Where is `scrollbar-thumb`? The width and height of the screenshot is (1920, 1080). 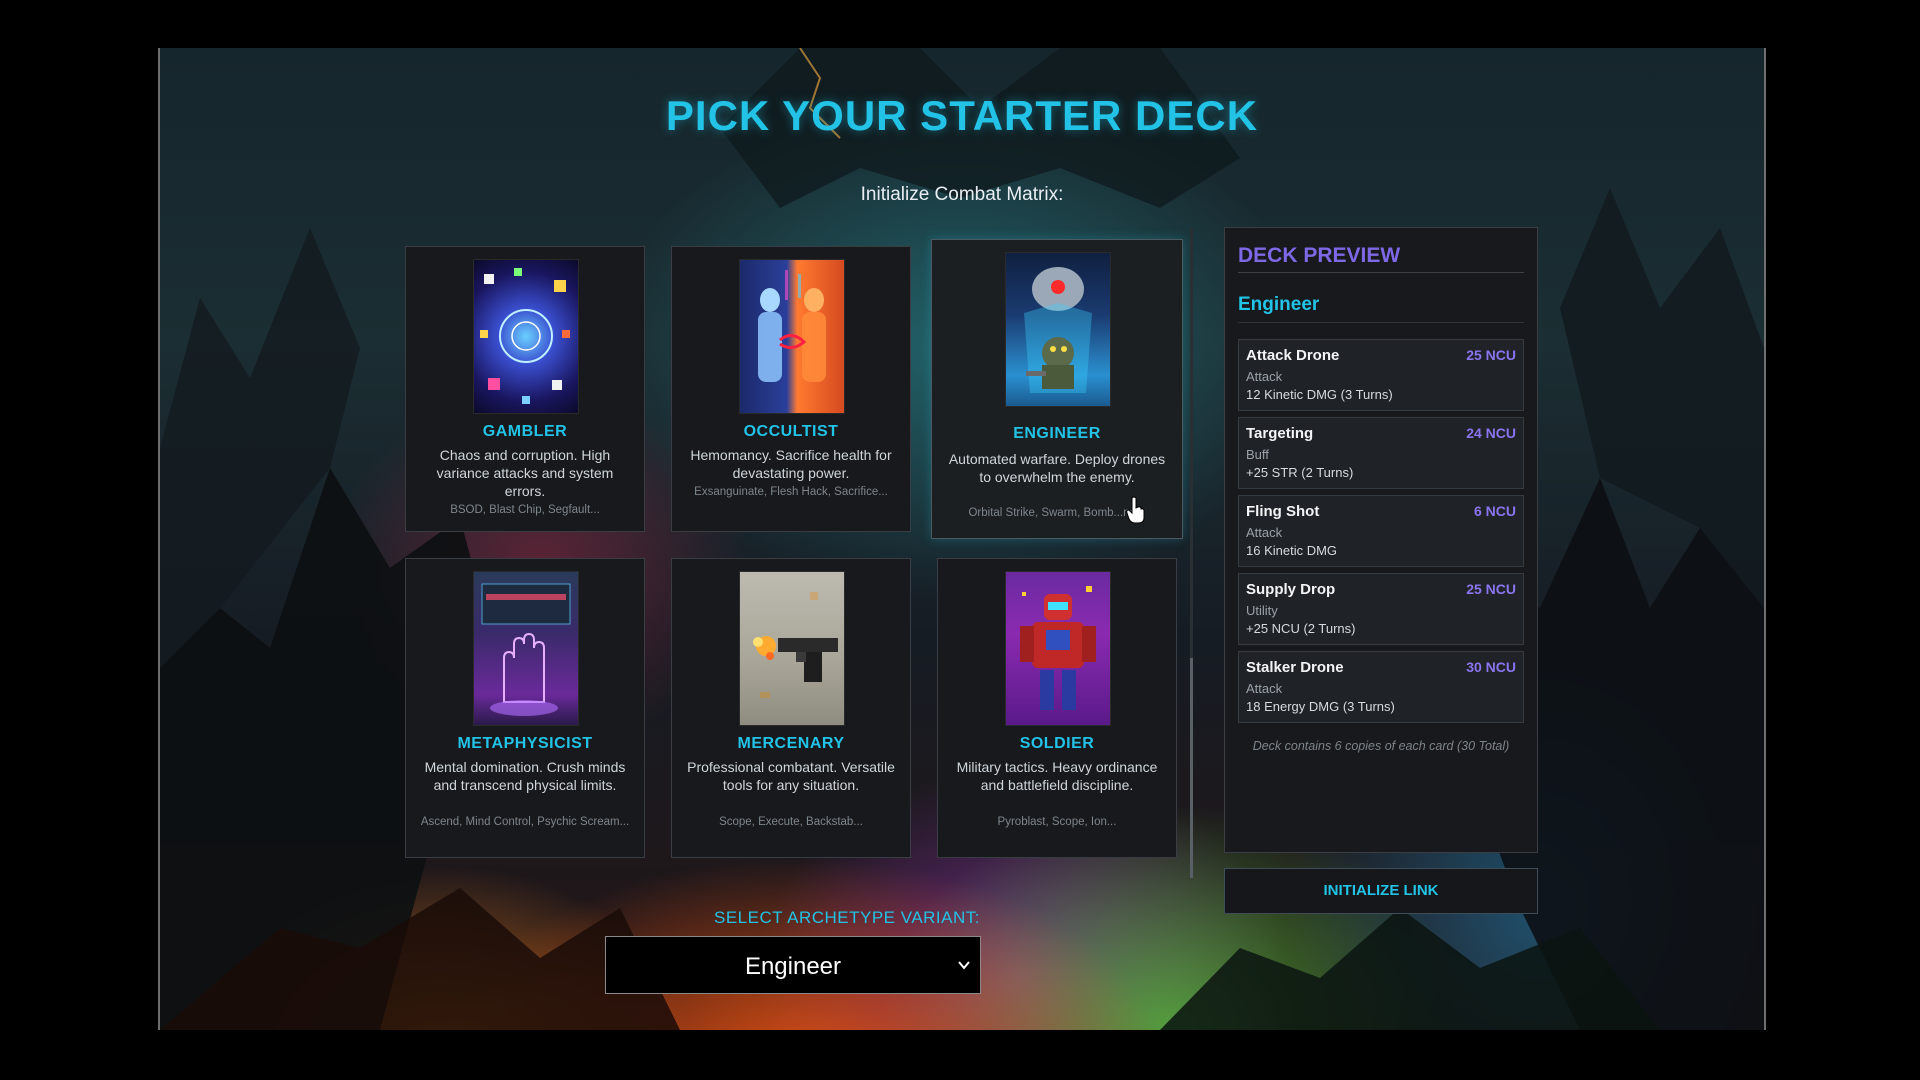
scrollbar-thumb is located at coordinates (1191, 768).